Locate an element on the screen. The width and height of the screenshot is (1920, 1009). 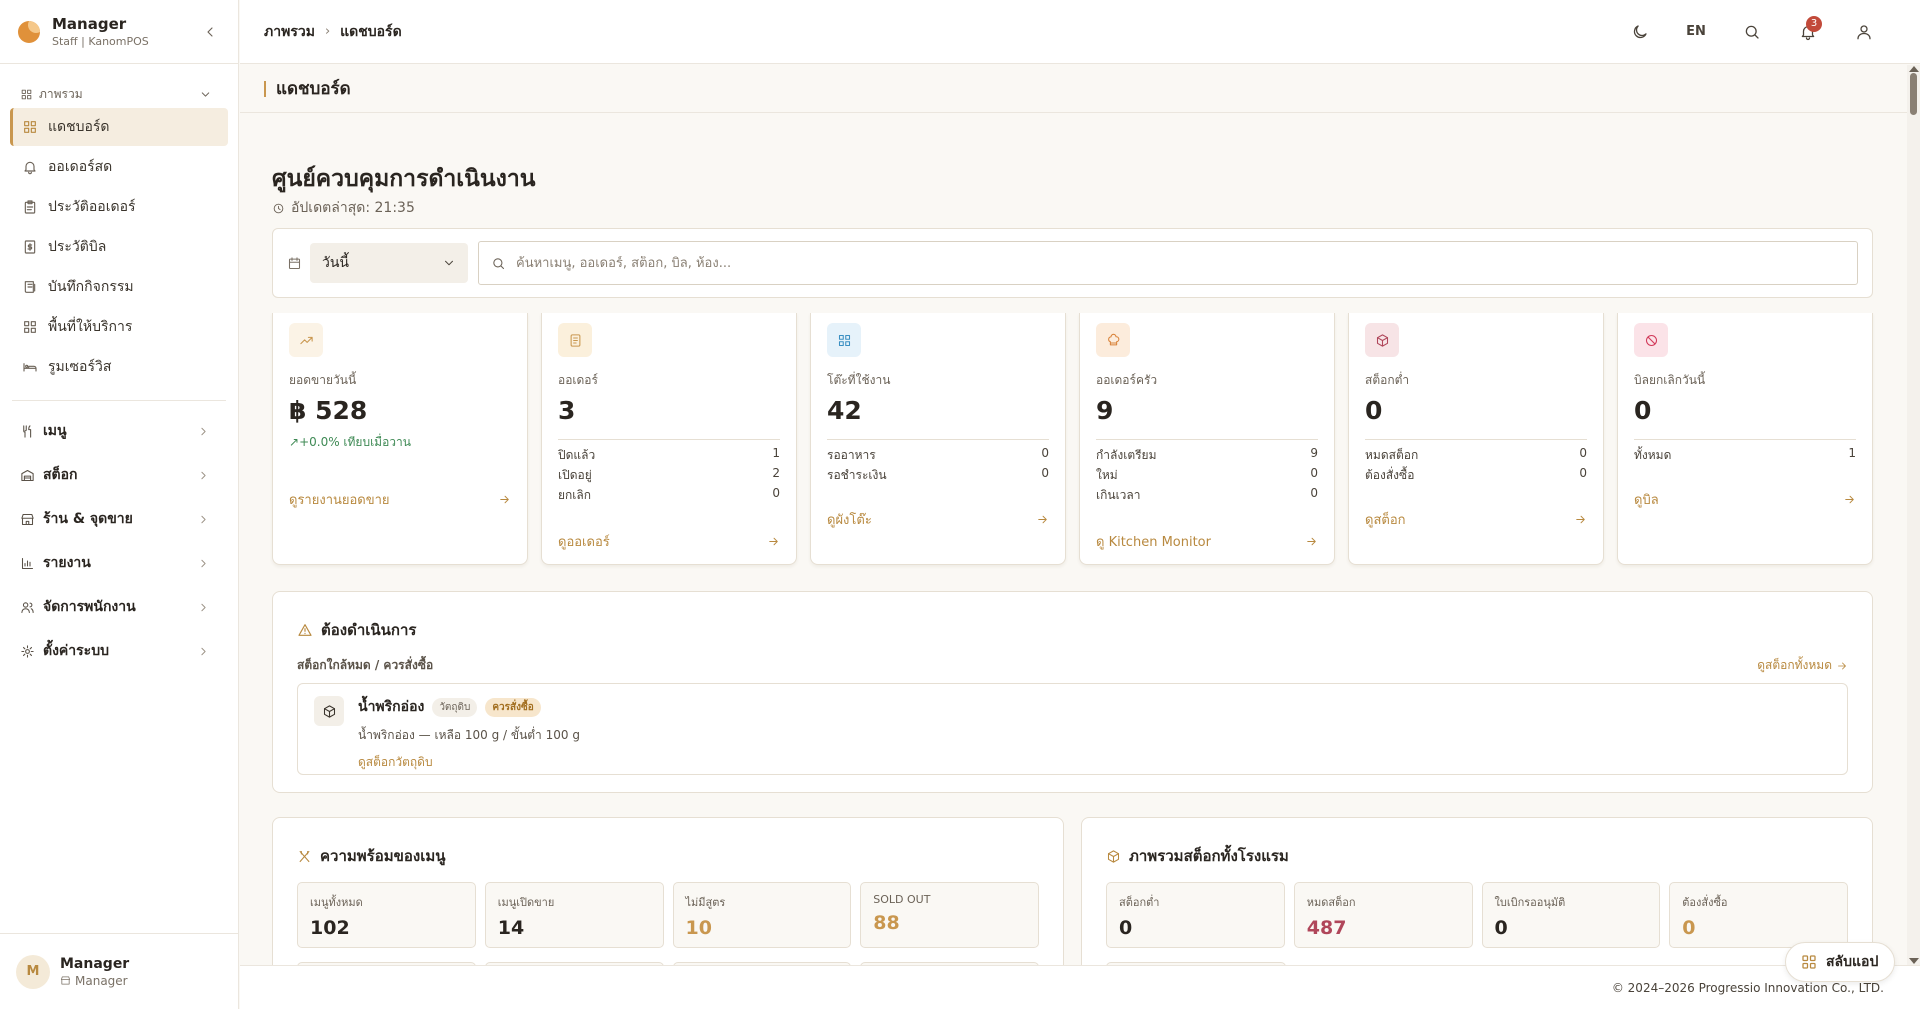
sidebar-section-5: ตั้งค่าระบบ is located at coordinates (119, 651).